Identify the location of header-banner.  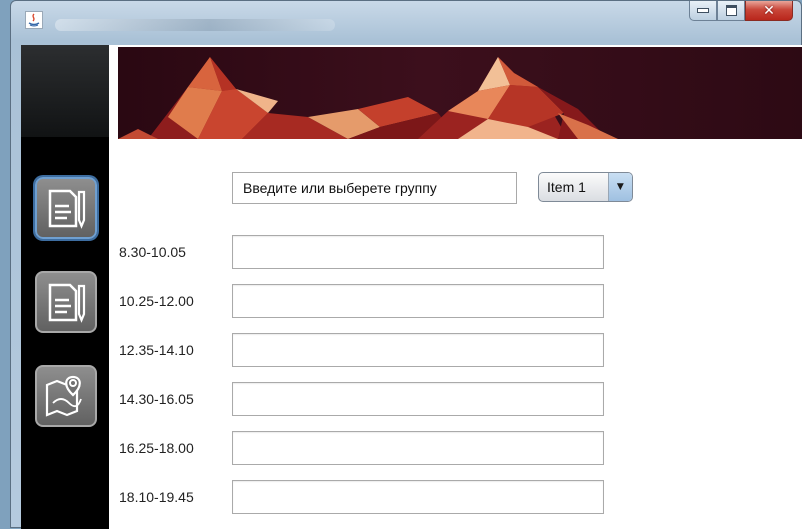
(460, 93).